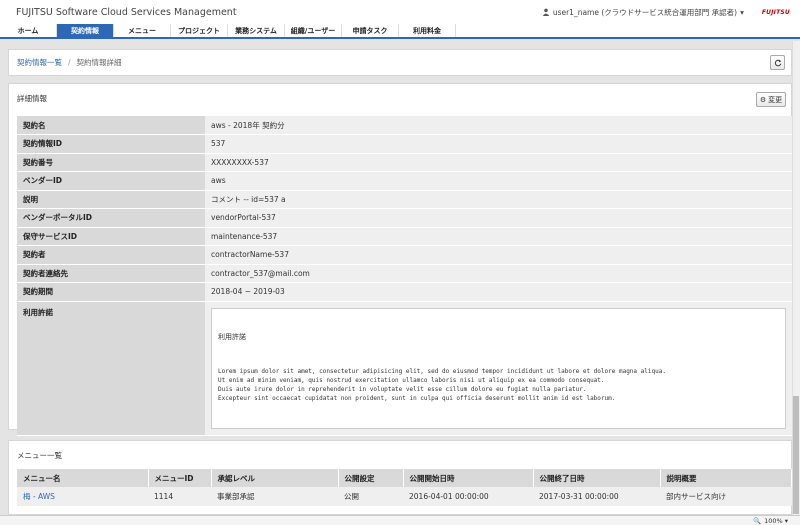 This screenshot has height=525, width=800. What do you see at coordinates (371, 478) in the screenshot?
I see `column-header: 公開設定` at bounding box center [371, 478].